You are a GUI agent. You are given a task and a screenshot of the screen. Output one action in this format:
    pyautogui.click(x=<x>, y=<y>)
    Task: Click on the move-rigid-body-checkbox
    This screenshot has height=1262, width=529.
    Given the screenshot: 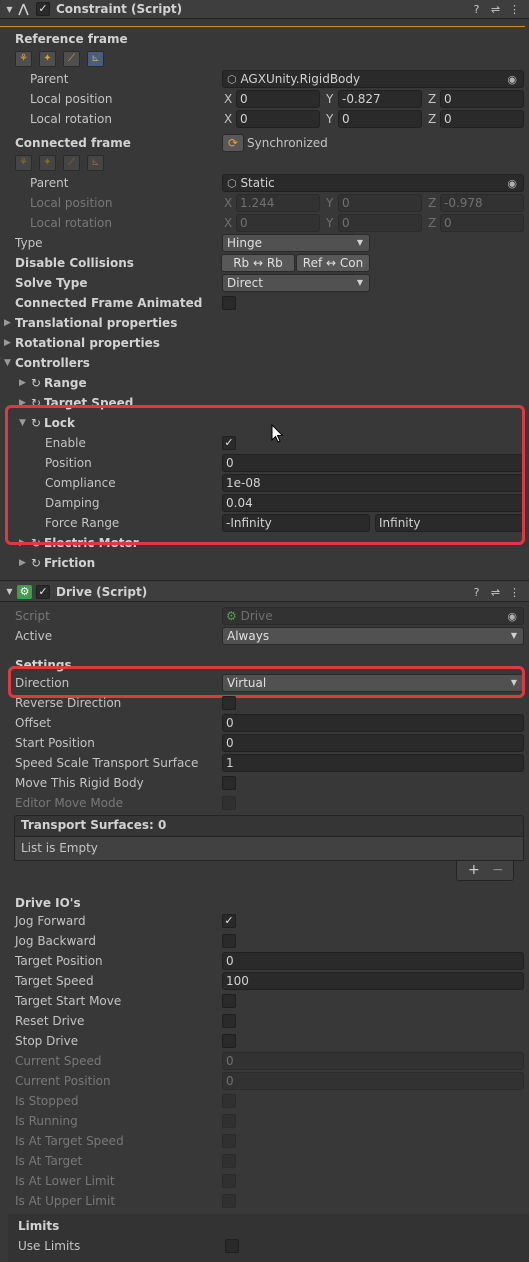 What is the action you would take?
    pyautogui.click(x=229, y=783)
    